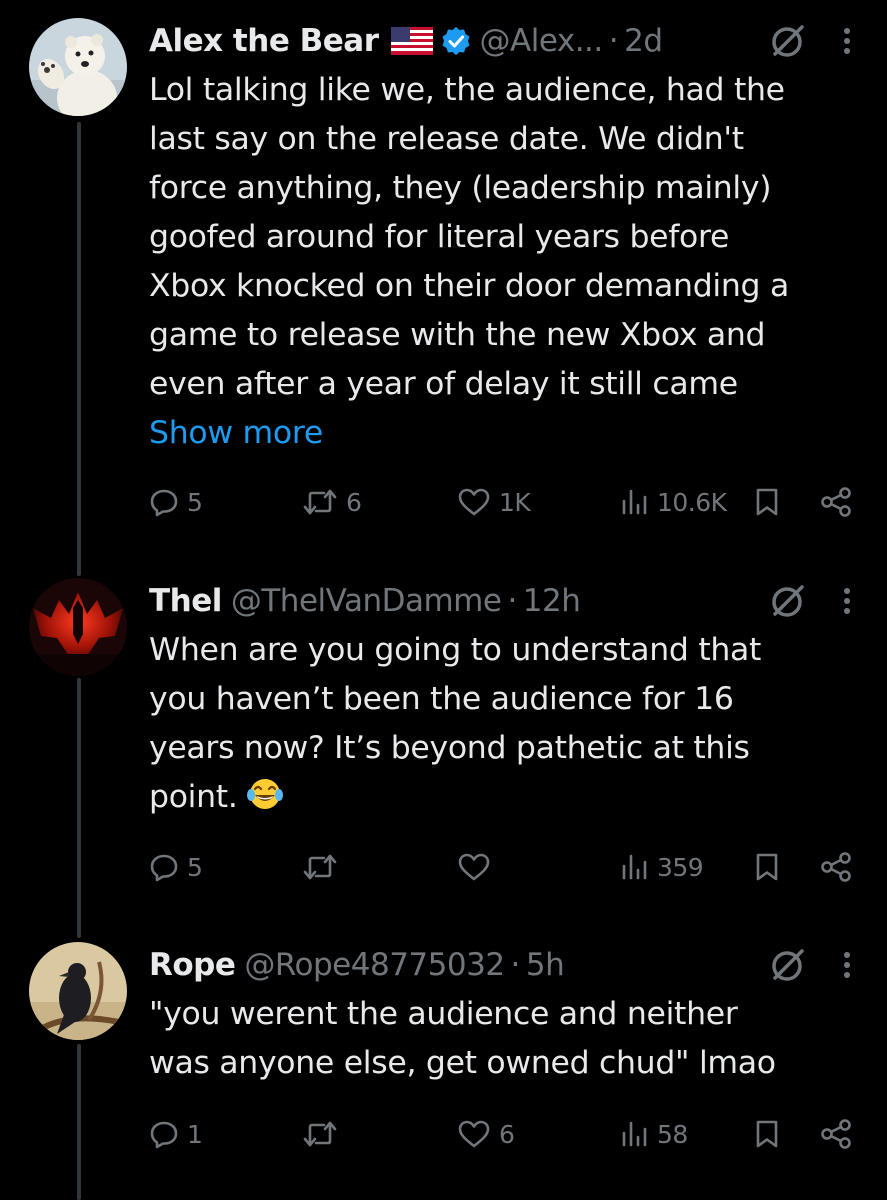  I want to click on reply-count: 1, so click(195, 1134).